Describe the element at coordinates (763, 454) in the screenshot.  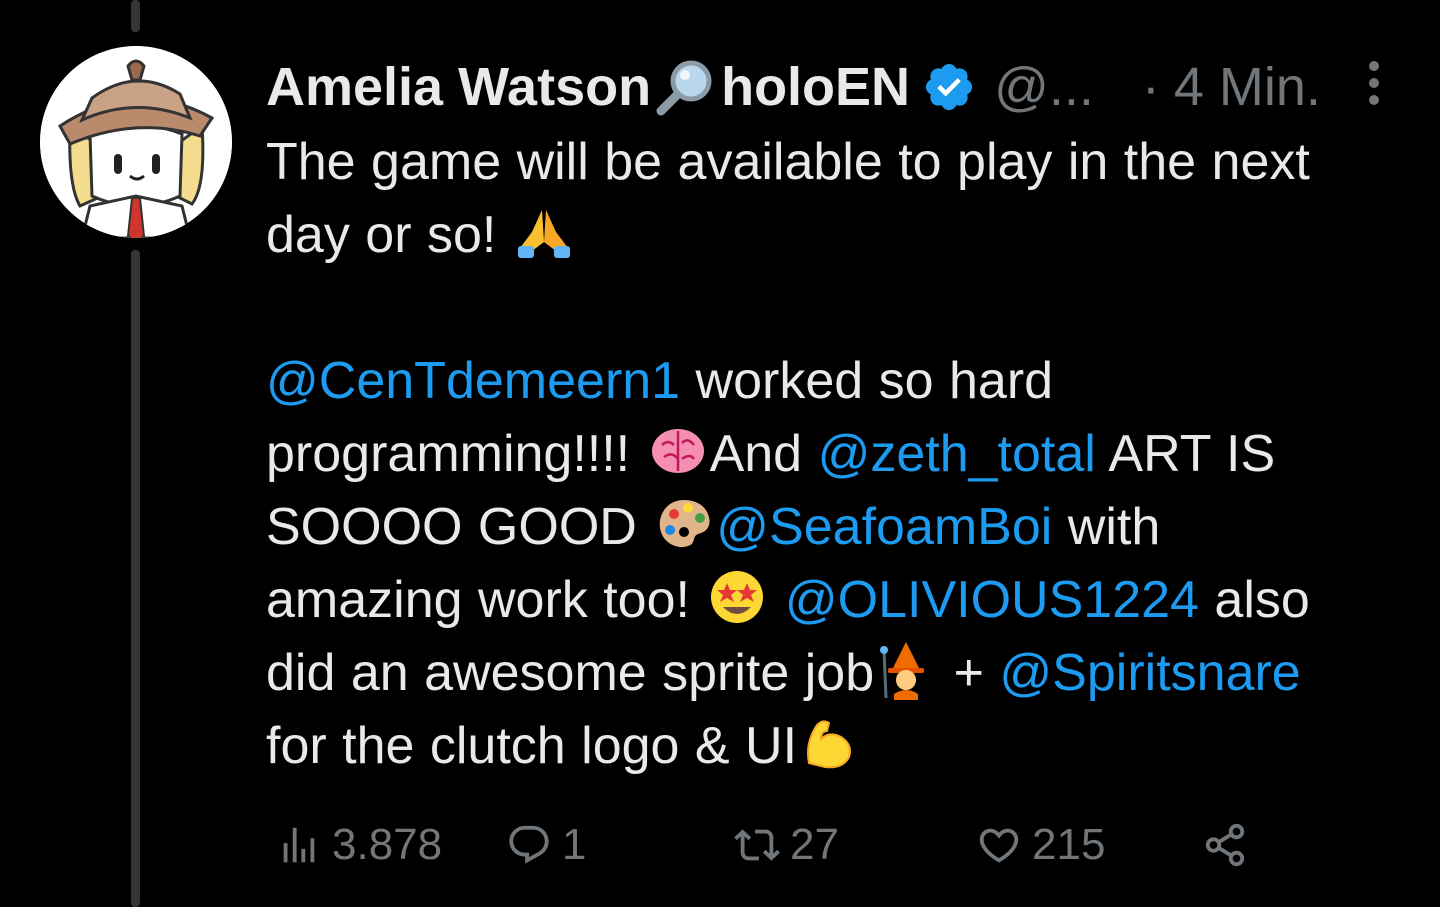
I see `tweet-text-segment: And` at that location.